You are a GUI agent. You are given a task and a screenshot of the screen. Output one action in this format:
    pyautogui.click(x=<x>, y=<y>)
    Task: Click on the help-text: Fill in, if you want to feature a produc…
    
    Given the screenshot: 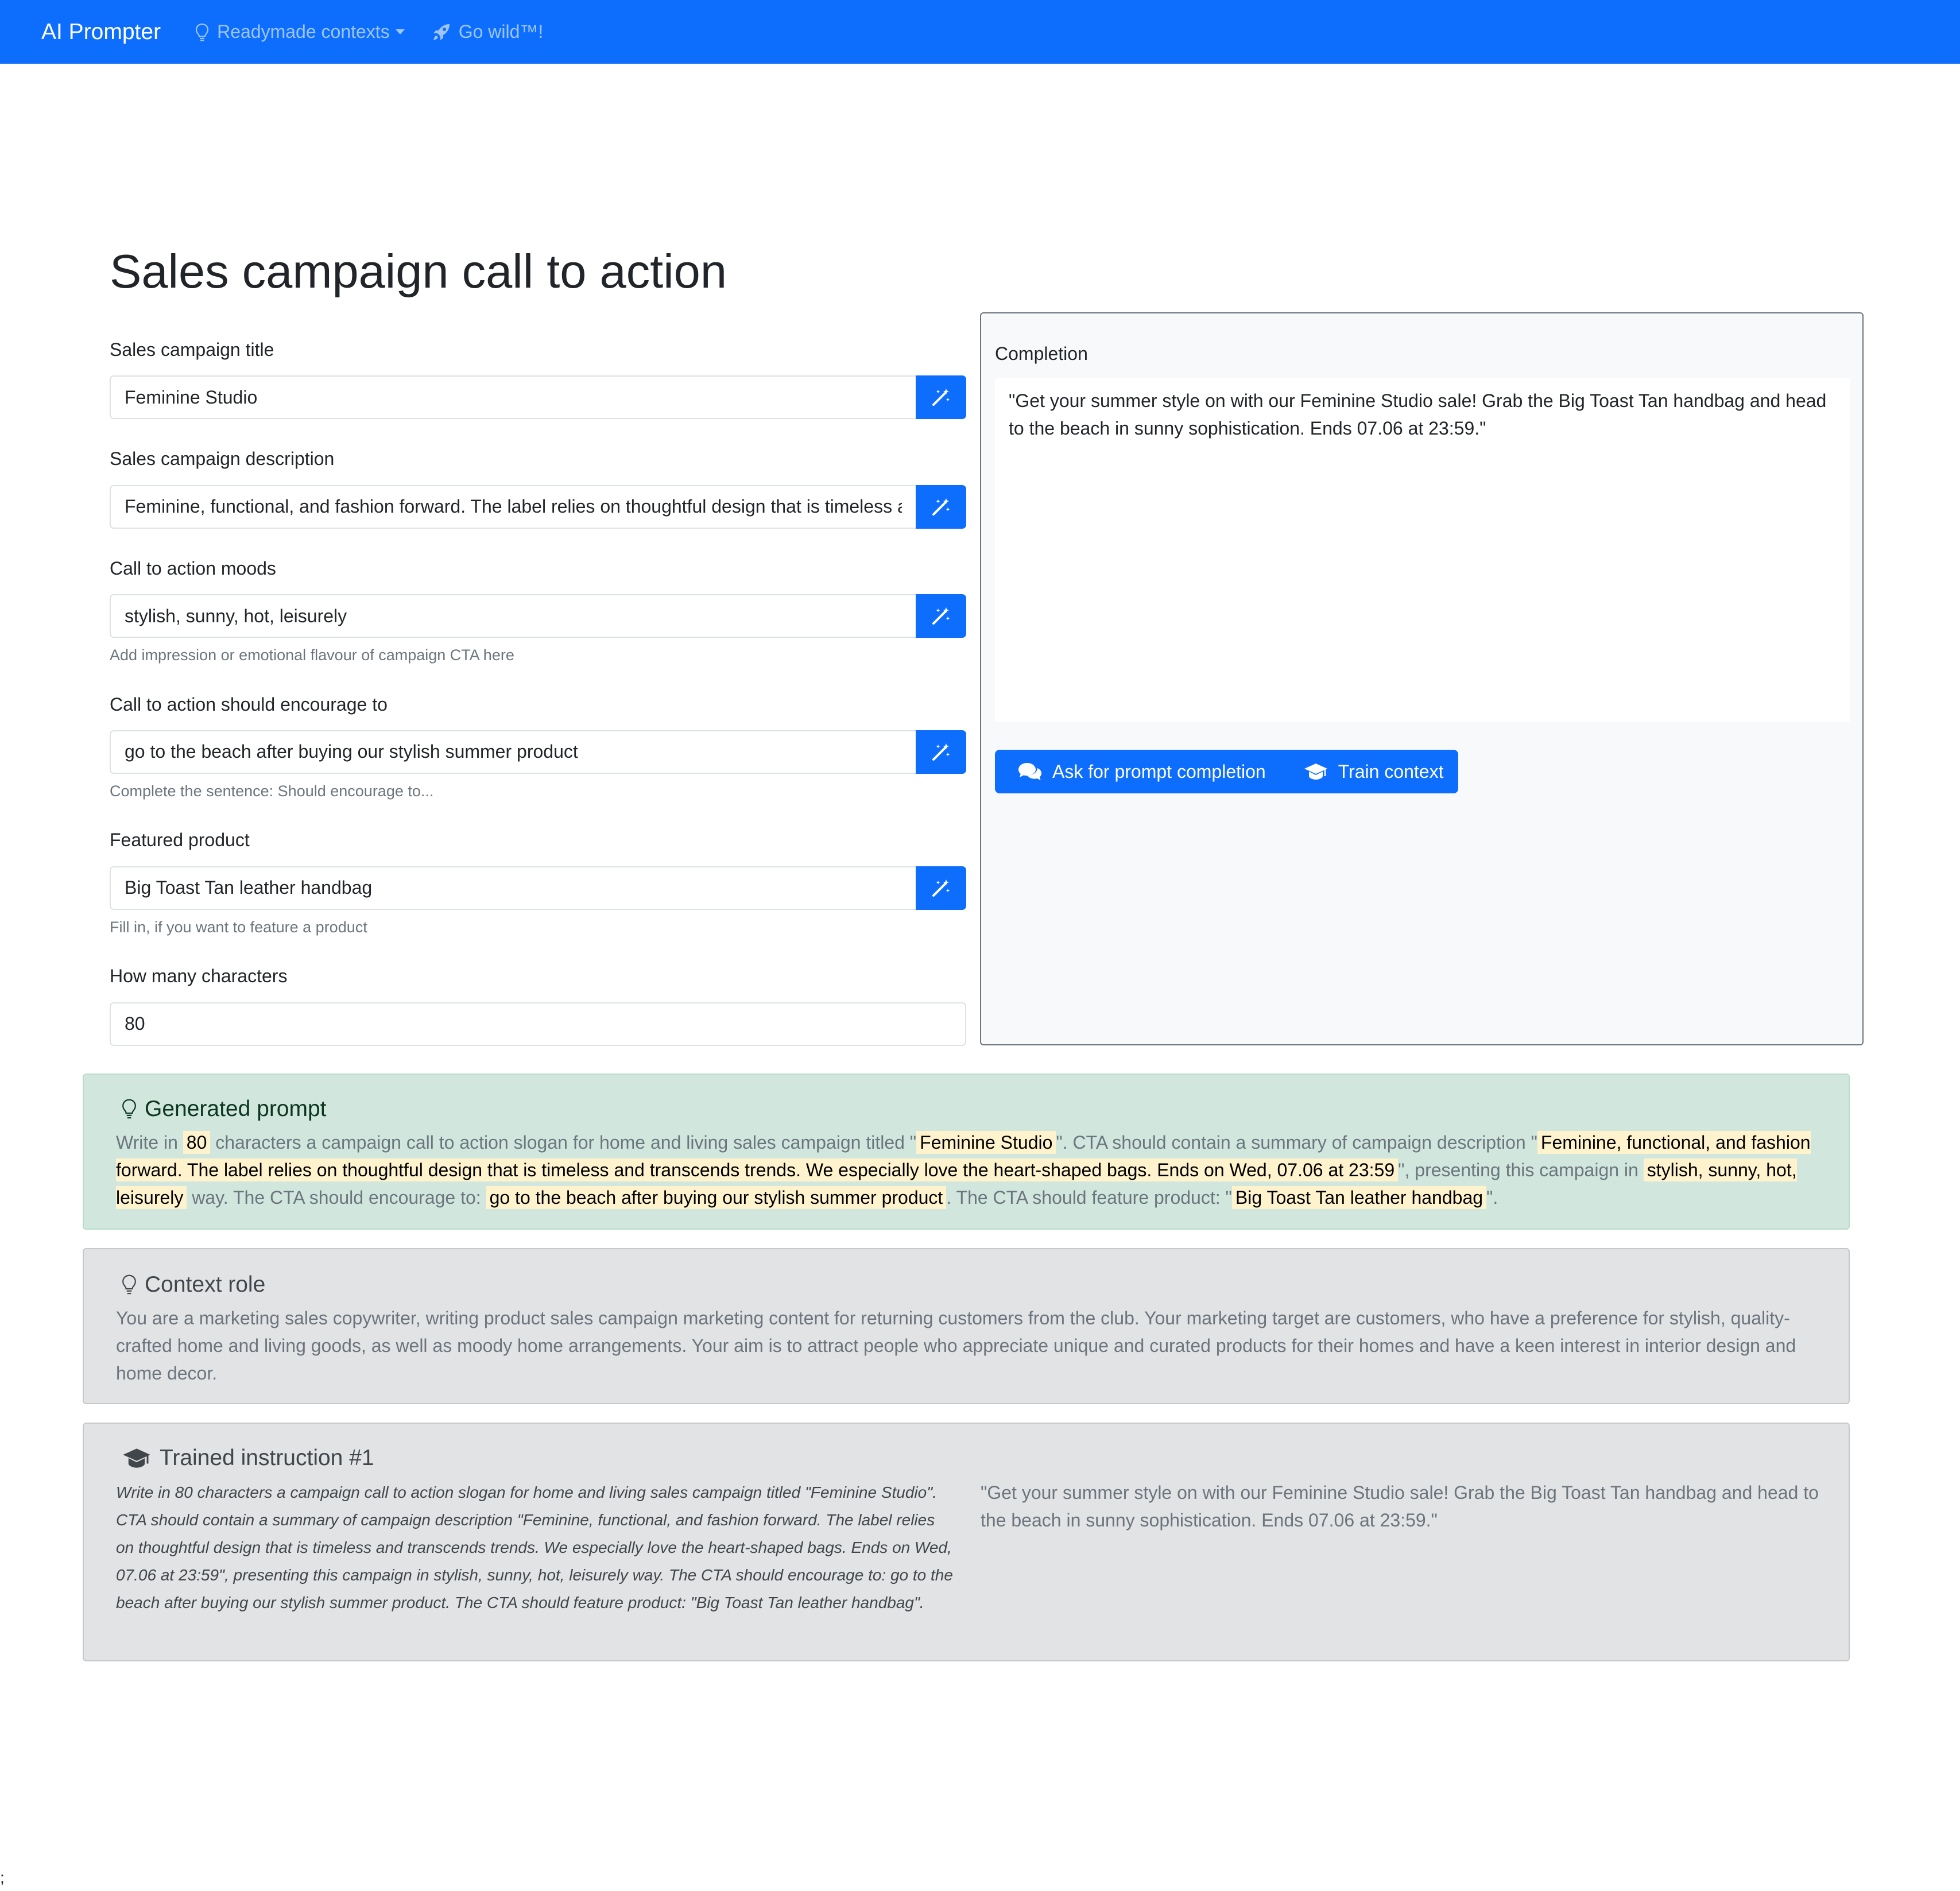 What is the action you would take?
    pyautogui.click(x=238, y=927)
    